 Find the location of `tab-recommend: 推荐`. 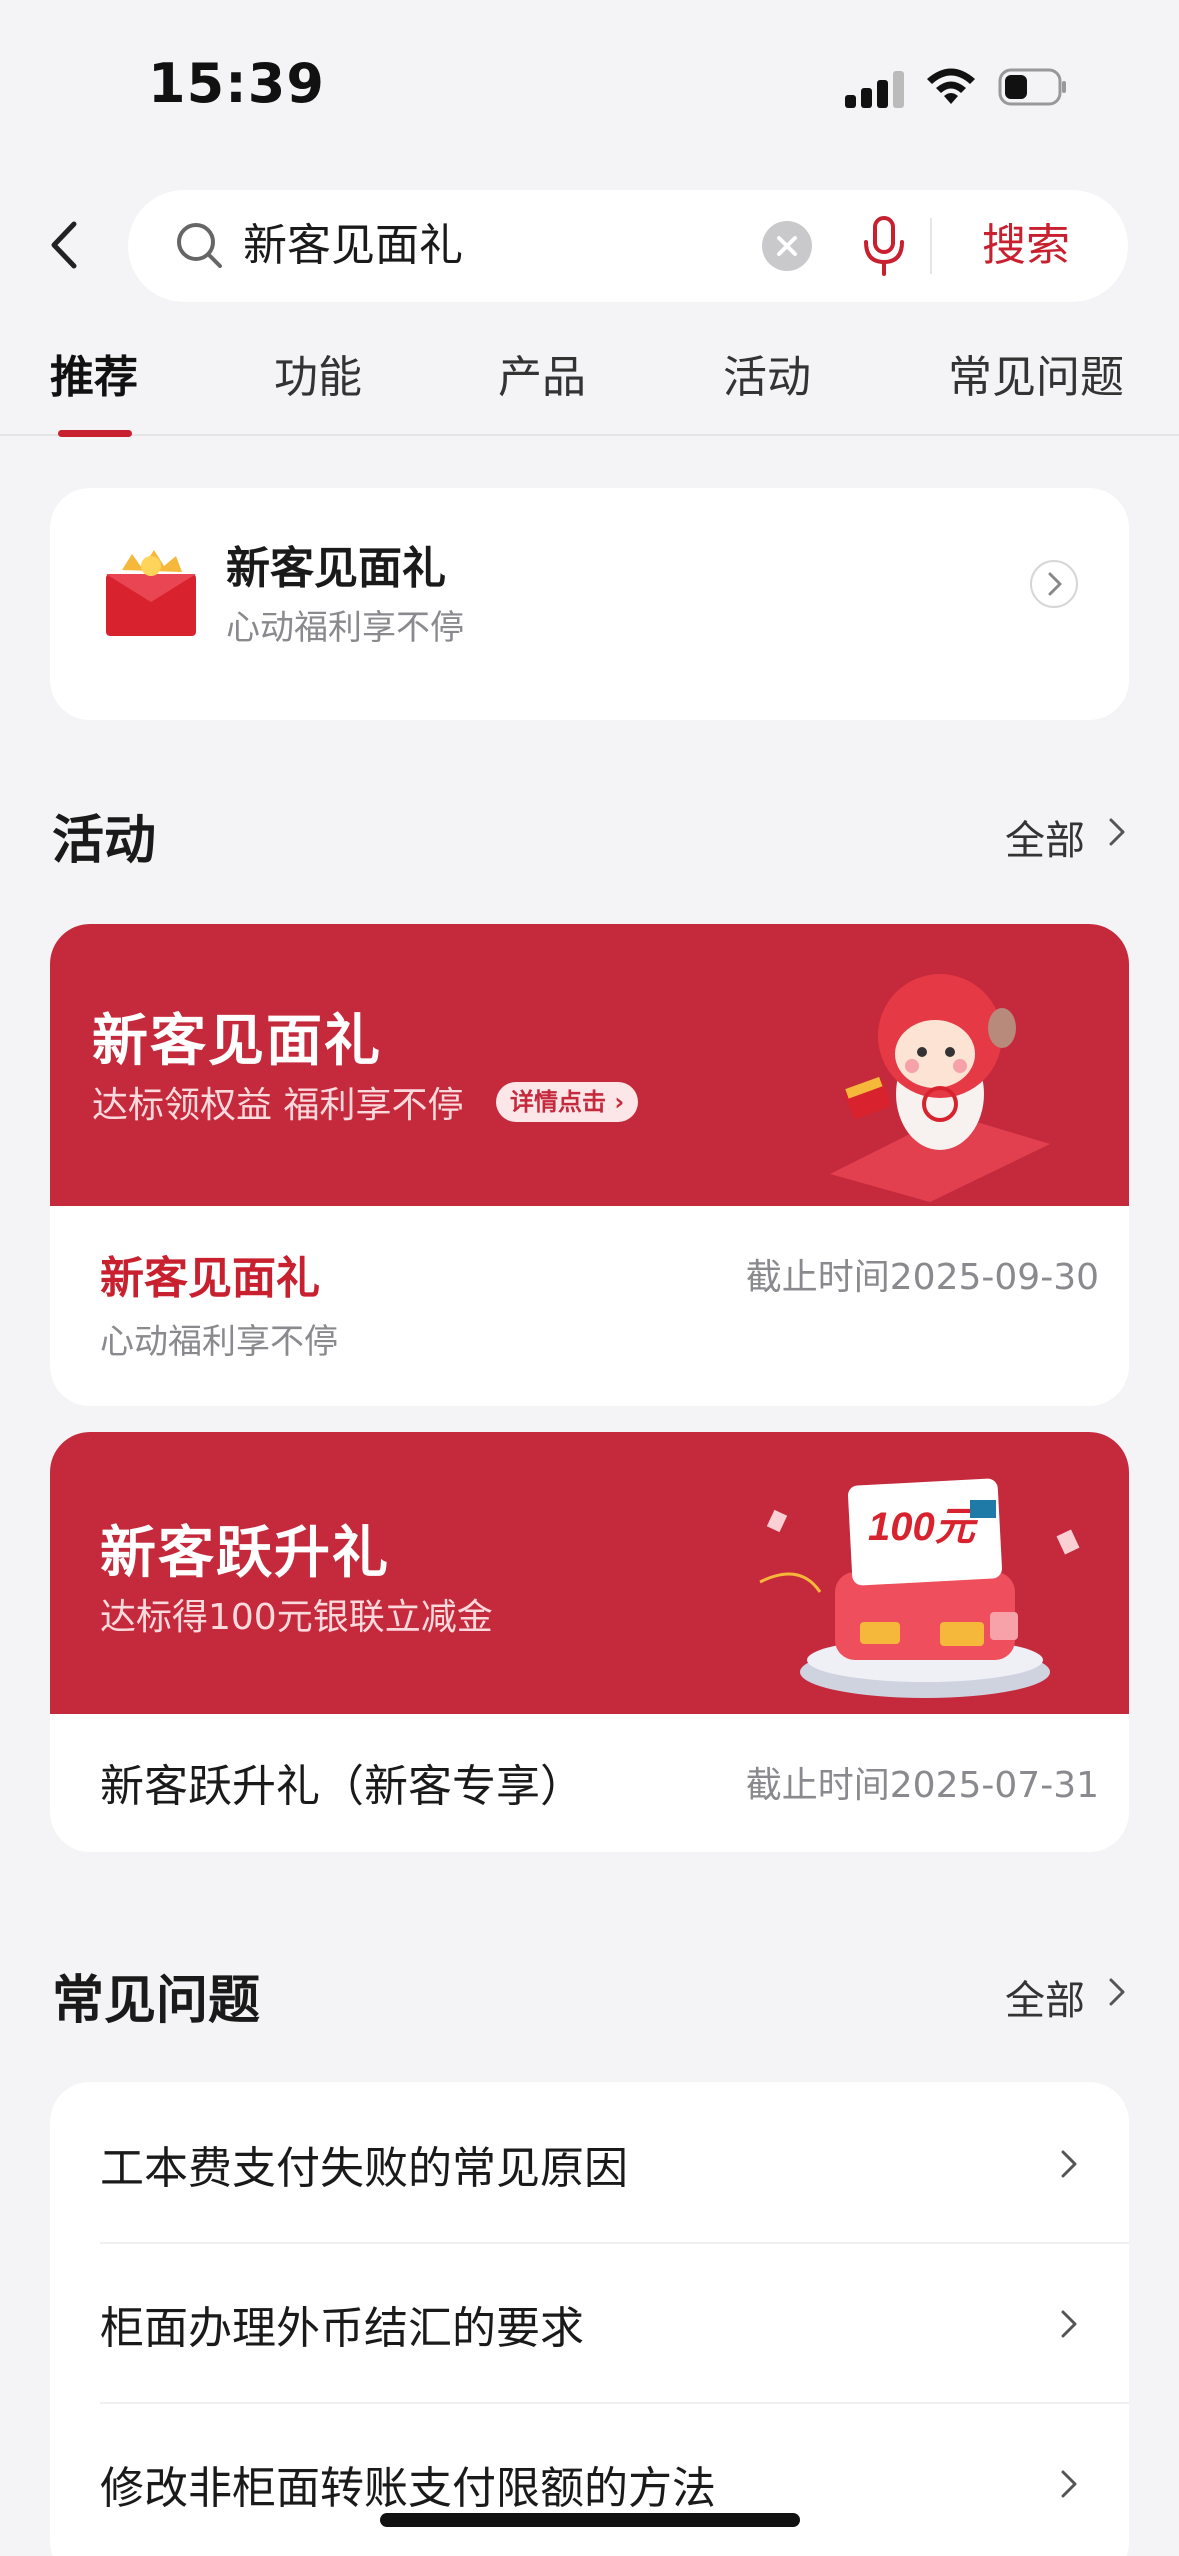

tab-recommend: 推荐 is located at coordinates (94, 378).